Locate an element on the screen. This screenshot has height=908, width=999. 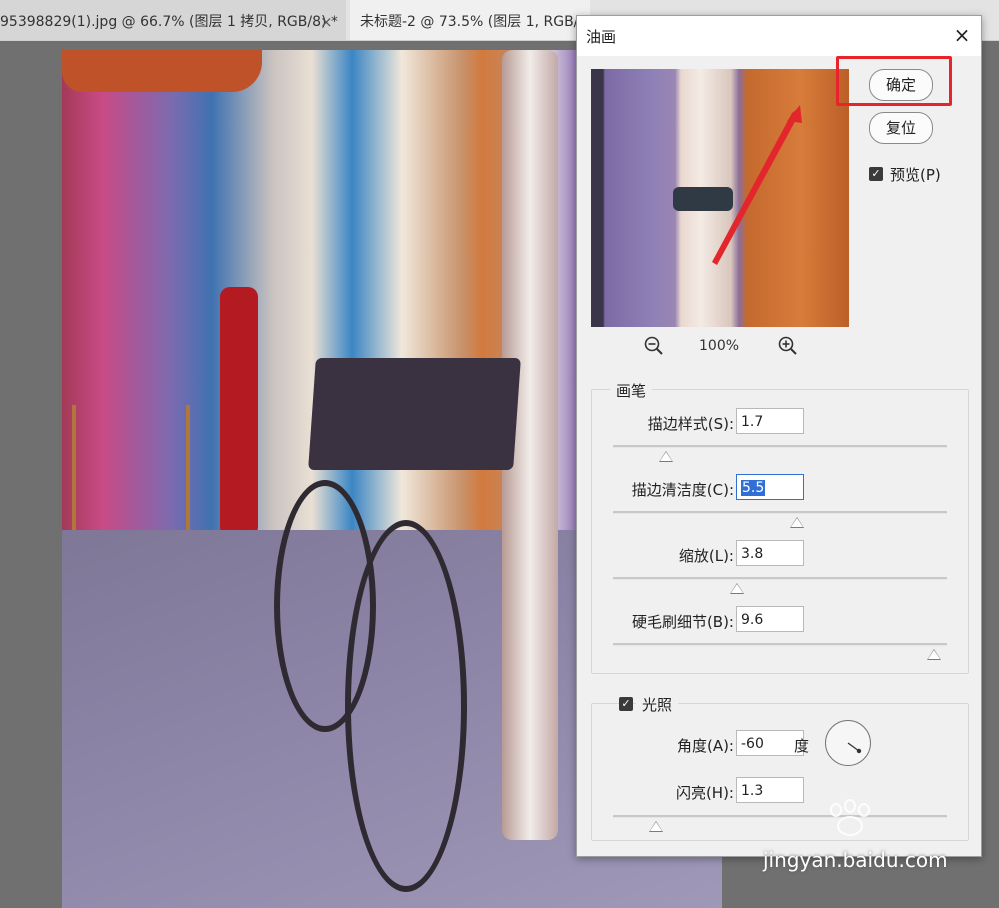
red-highlight-box is located at coordinates (894, 81).